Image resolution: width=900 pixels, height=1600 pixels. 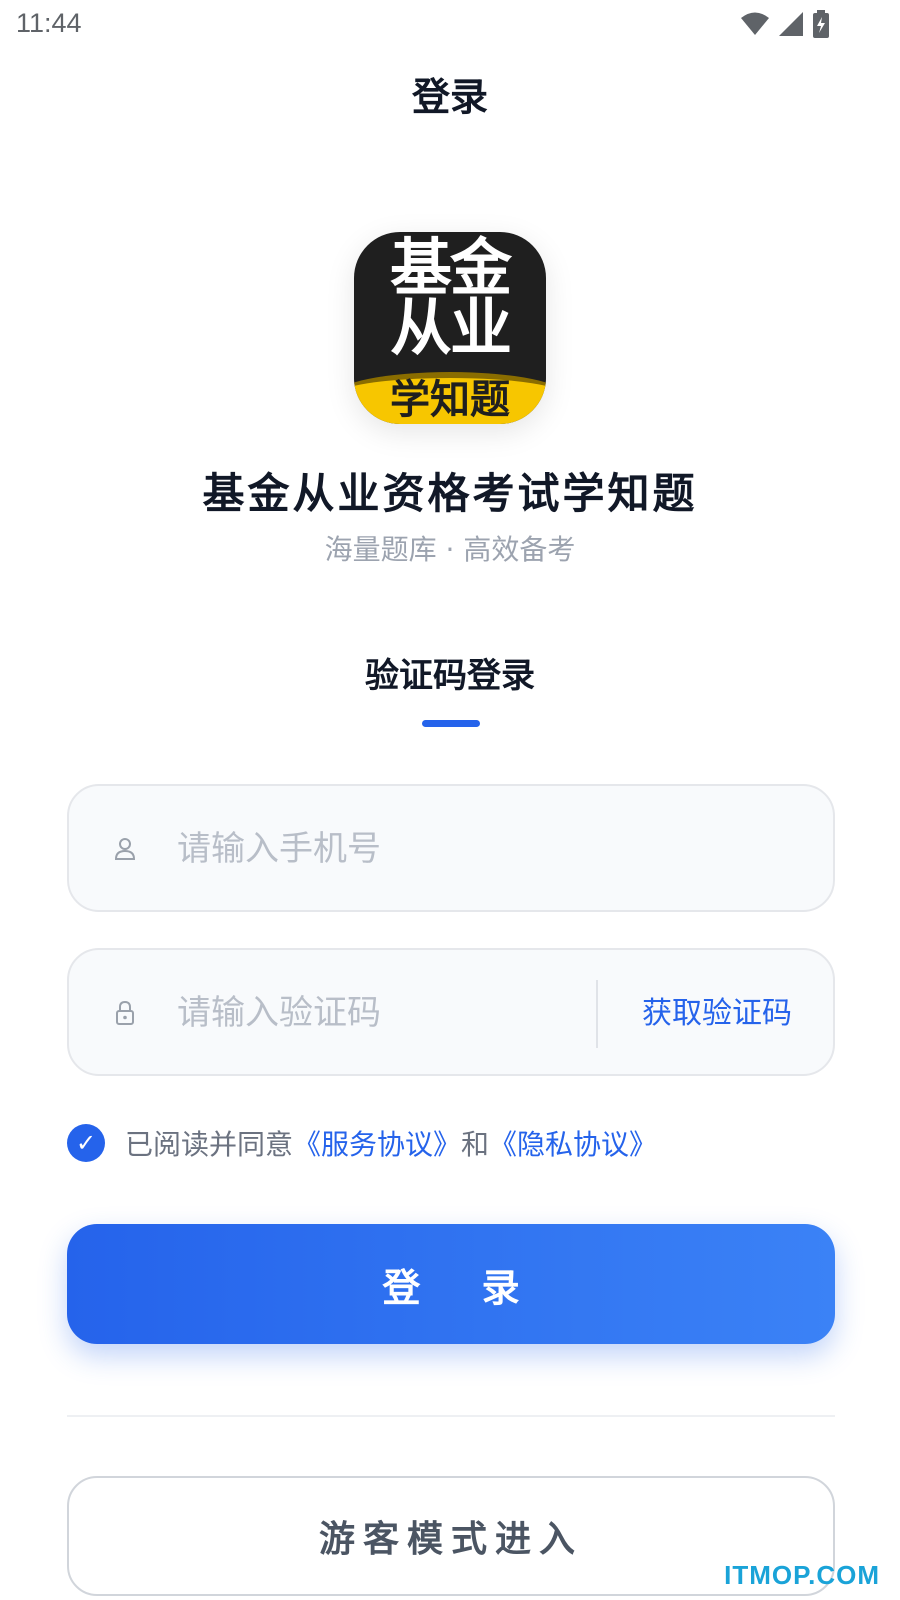 I want to click on logo-text-line2: 从业, so click(x=450, y=327).